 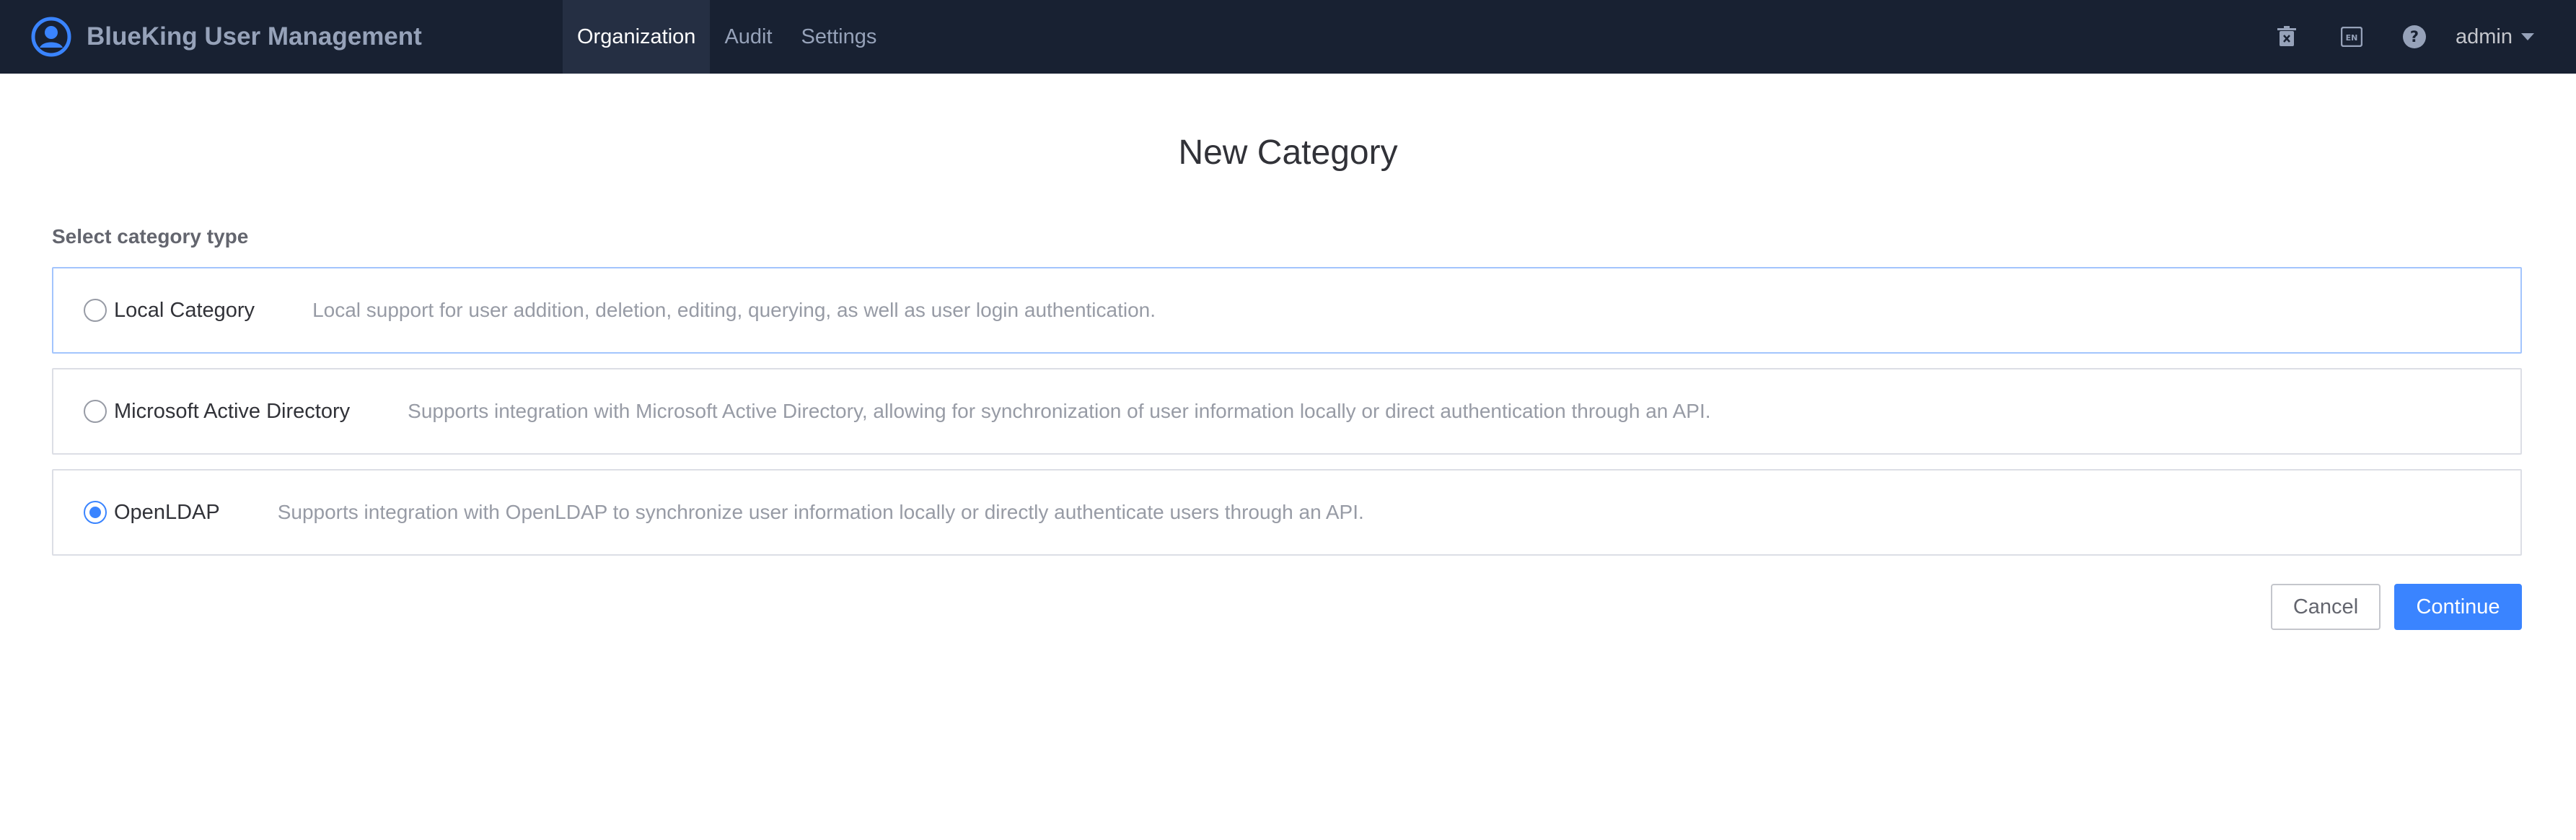 I want to click on nav-item-organization: Organization, so click(x=637, y=37).